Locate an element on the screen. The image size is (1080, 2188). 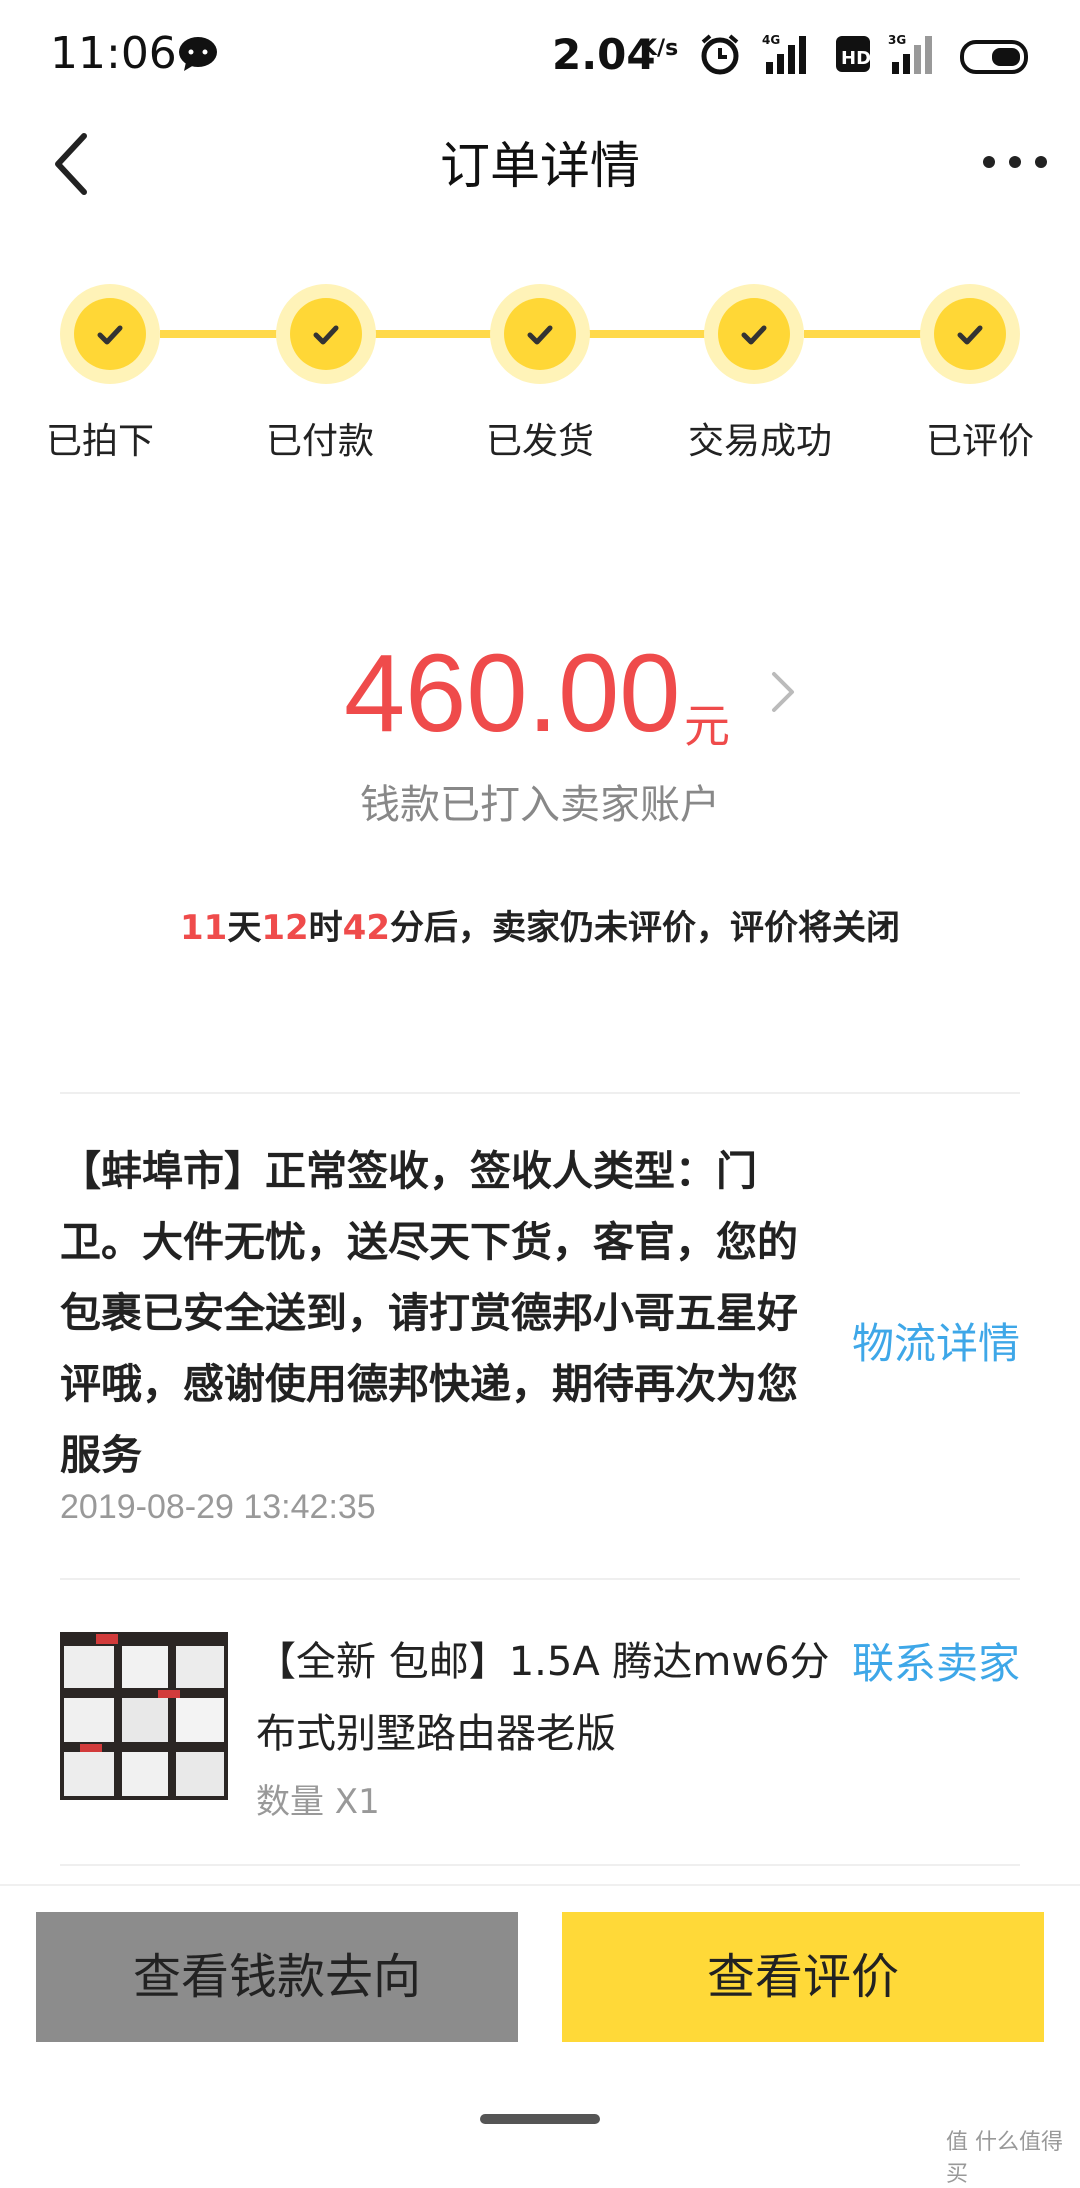
product-title: 【全新 包邮】1.5A 腾达mw6分布式别墅路由器老版 is located at coordinates (546, 1698).